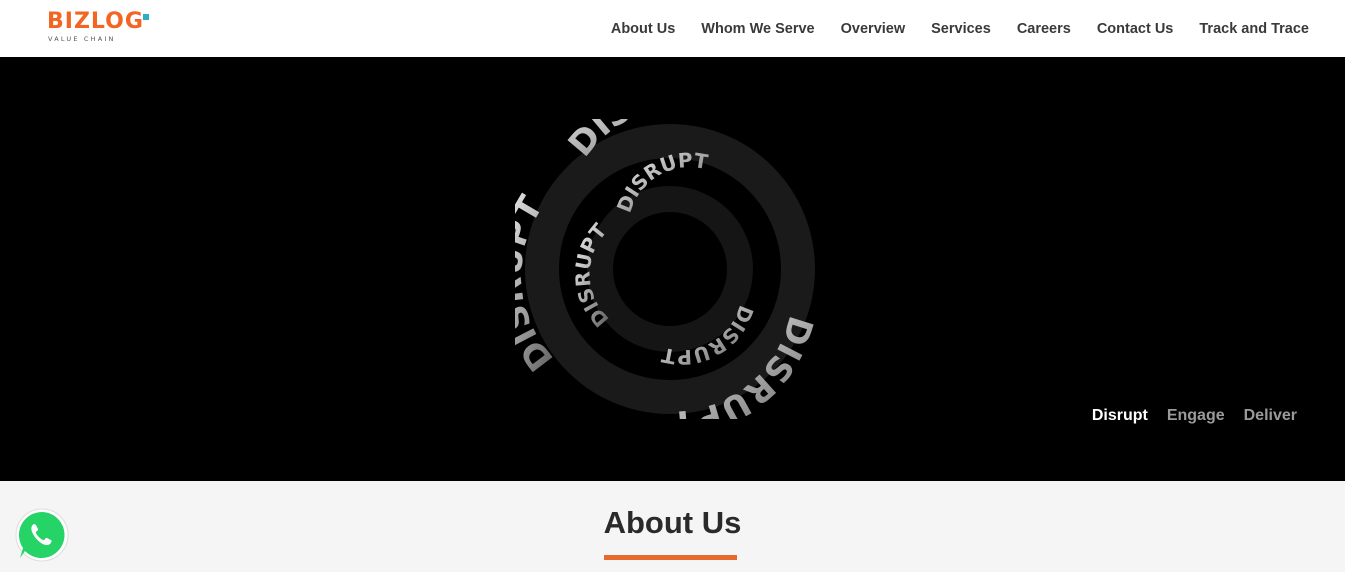 The image size is (1345, 572). I want to click on about-heading-underline, so click(670, 557).